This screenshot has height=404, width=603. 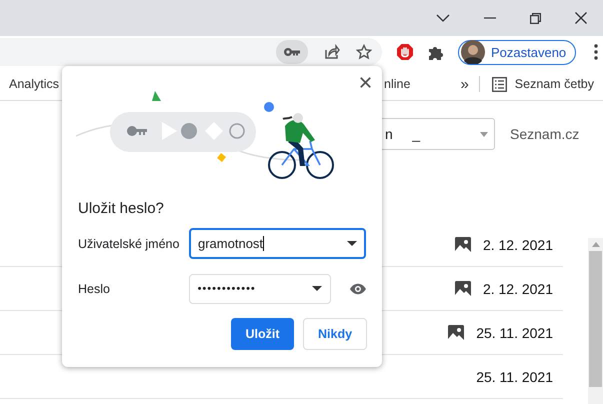 What do you see at coordinates (260, 289) in the screenshot?
I see `password-field: ••••••••••••` at bounding box center [260, 289].